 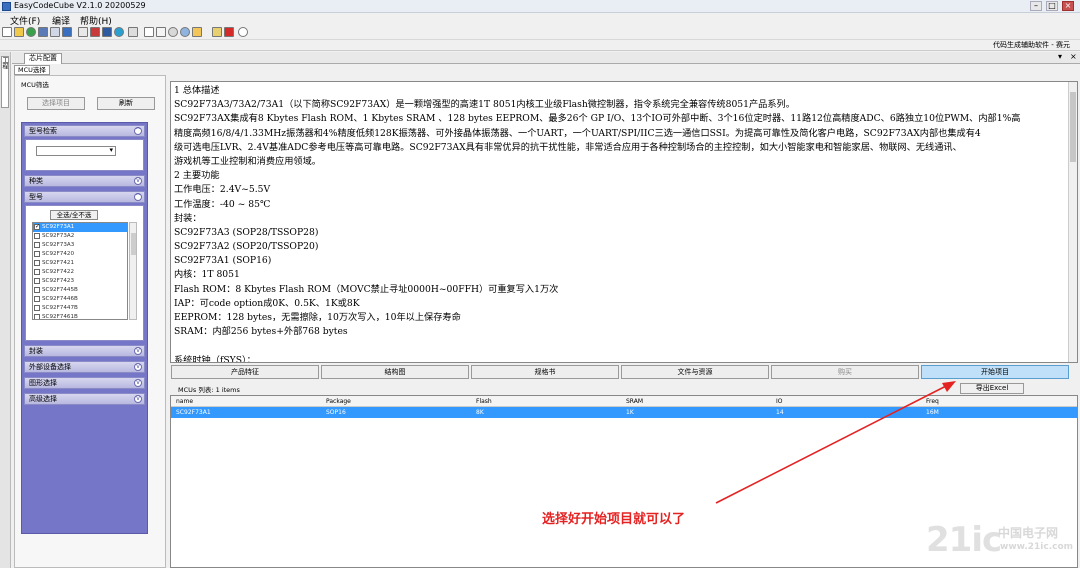 I want to click on watermark: 21ic 中国电子网 www.21ic.com, so click(x=1001, y=542).